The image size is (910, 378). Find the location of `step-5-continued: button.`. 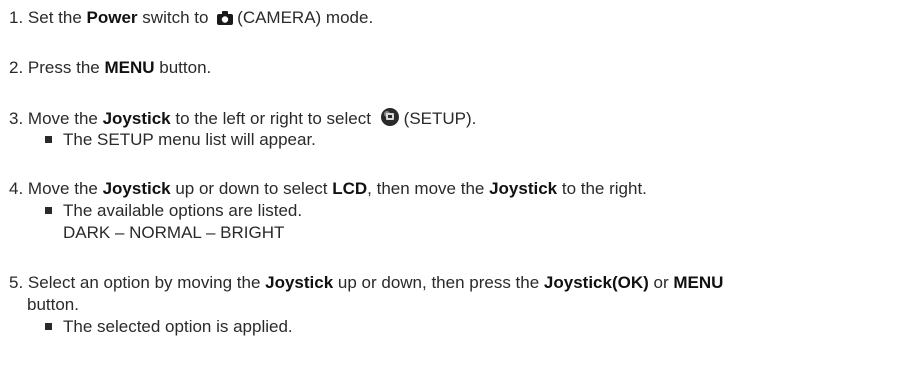

step-5-continued: button. is located at coordinates (53, 305).